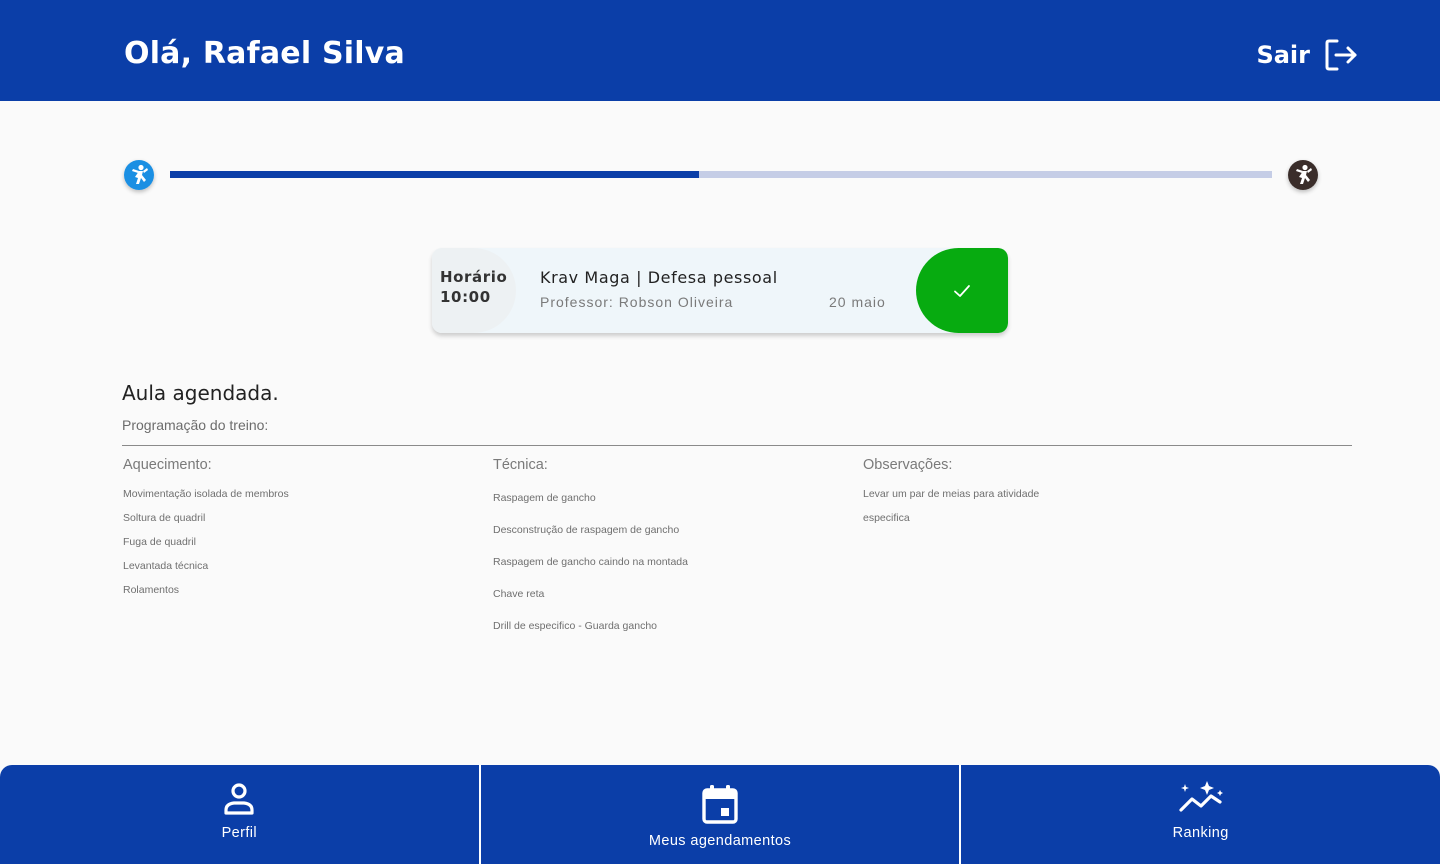 This screenshot has width=1440, height=864. What do you see at coordinates (167, 465) in the screenshot?
I see `warmup-title: Aquecimento:` at bounding box center [167, 465].